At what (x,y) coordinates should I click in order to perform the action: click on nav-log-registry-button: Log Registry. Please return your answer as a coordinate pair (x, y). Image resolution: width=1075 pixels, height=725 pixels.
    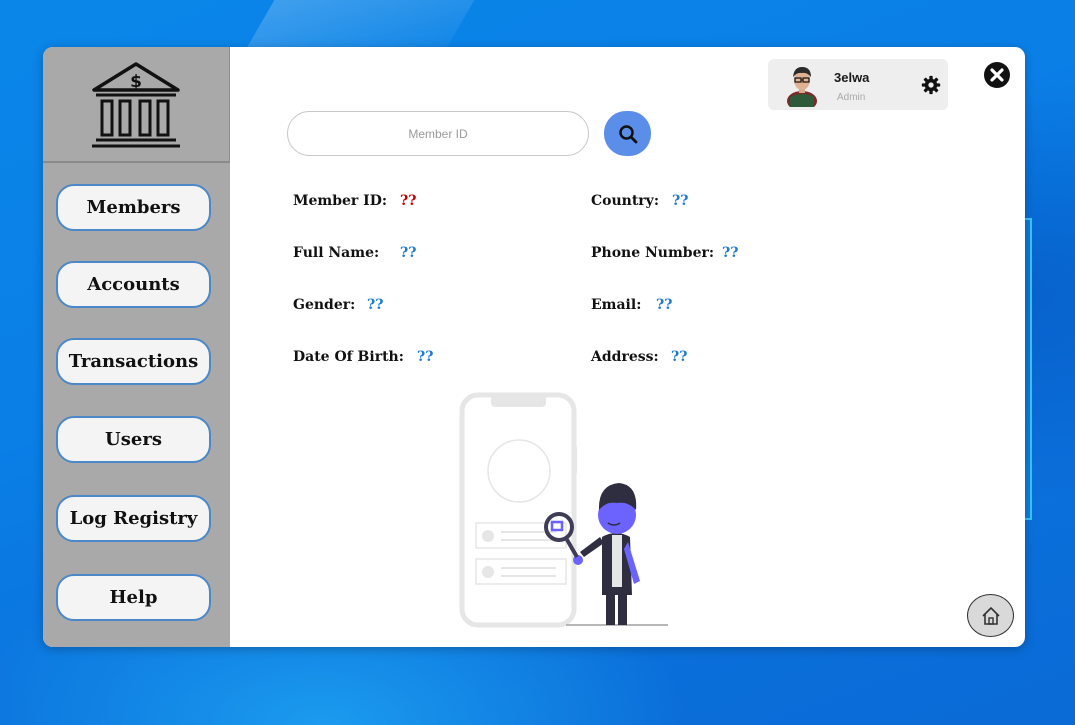
    Looking at the image, I should click on (133, 518).